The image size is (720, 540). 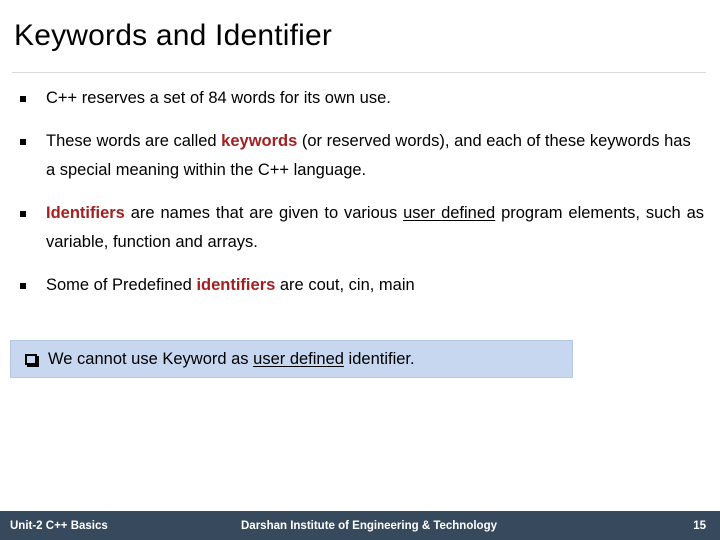 What do you see at coordinates (121, 285) in the screenshot?
I see `text-run: Some of Predefined` at bounding box center [121, 285].